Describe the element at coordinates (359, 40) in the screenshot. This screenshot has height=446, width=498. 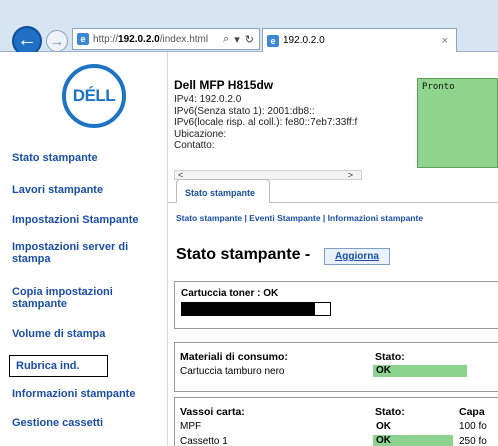
I see `browser-tab: e 192.0.2.0 ×` at that location.